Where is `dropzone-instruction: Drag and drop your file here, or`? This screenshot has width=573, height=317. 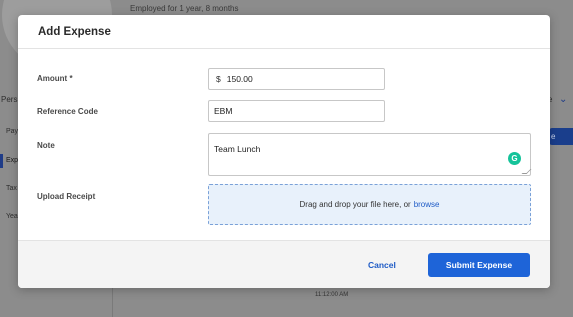
dropzone-instruction: Drag and drop your file here, or is located at coordinates (355, 204).